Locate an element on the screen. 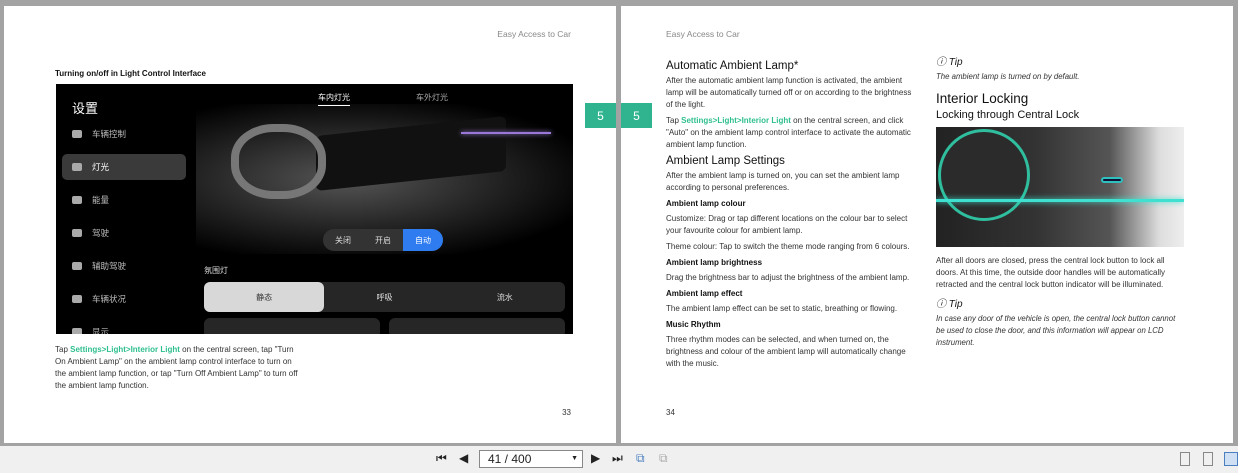 The height and width of the screenshot is (473, 1238). nav-item: 辅助驾驶 is located at coordinates (124, 266).